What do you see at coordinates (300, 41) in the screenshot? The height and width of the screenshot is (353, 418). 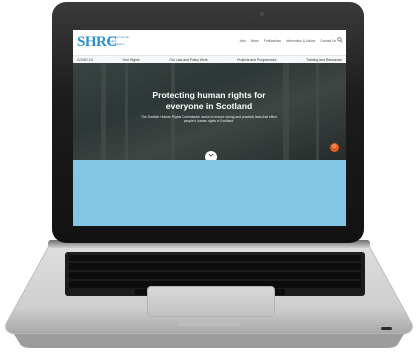 I see `util-link-information: Information & Advice` at bounding box center [300, 41].